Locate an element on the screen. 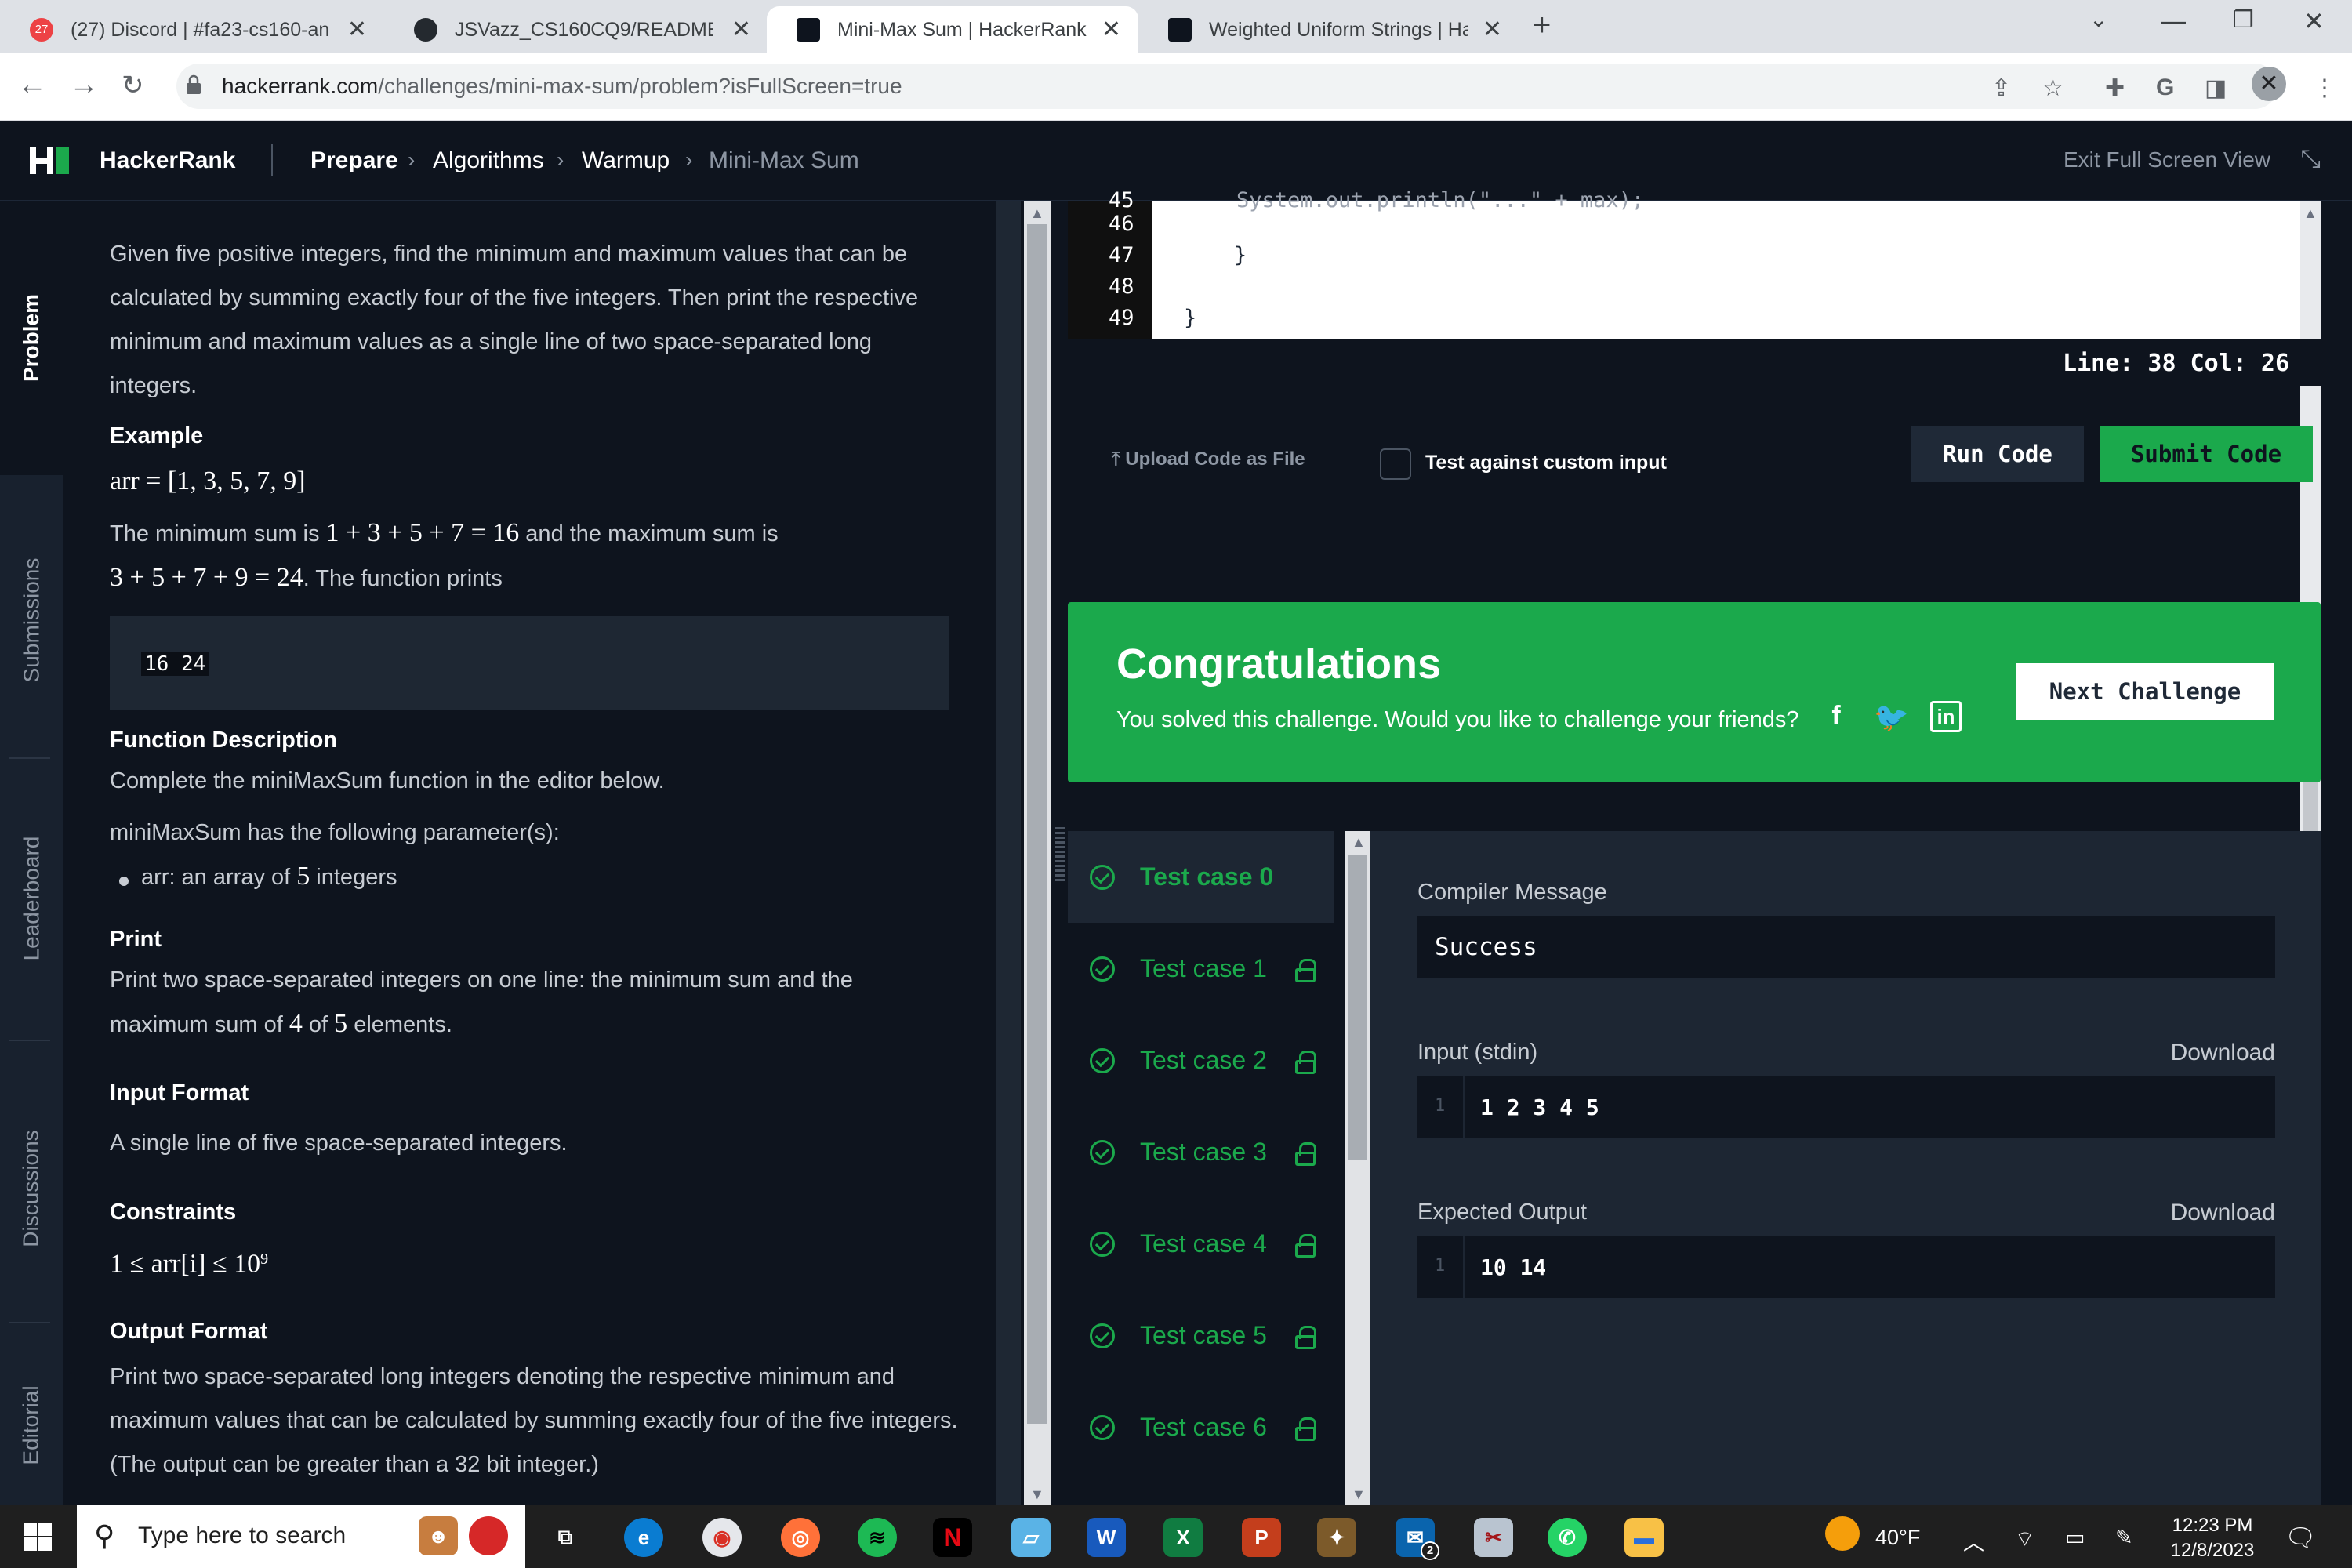 Image resolution: width=2352 pixels, height=1568 pixels. test-case-4: Test case 4 is located at coordinates (1201, 1244).